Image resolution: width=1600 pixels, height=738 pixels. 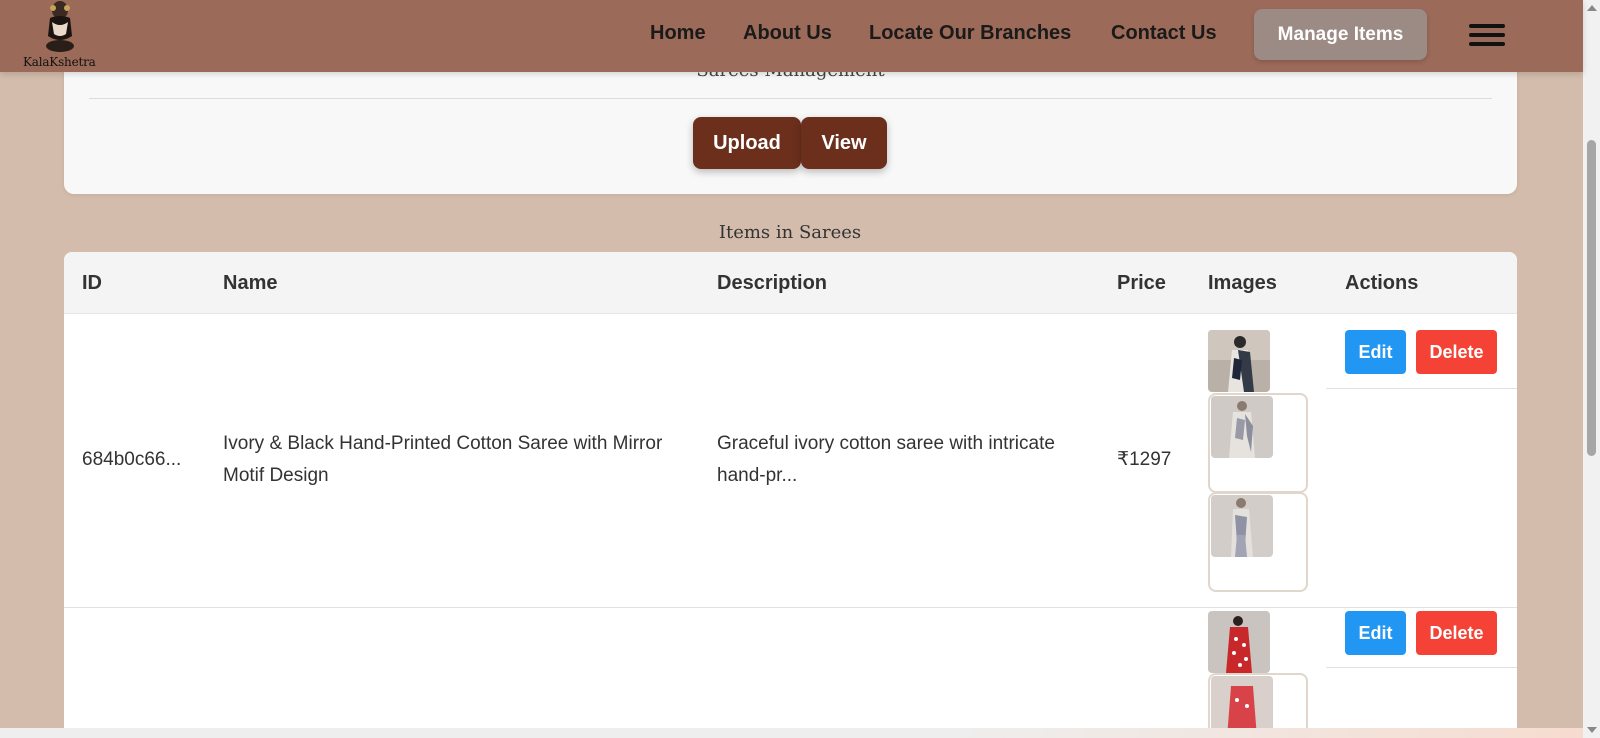 What do you see at coordinates (747, 143) in the screenshot?
I see `upload-button: Upload` at bounding box center [747, 143].